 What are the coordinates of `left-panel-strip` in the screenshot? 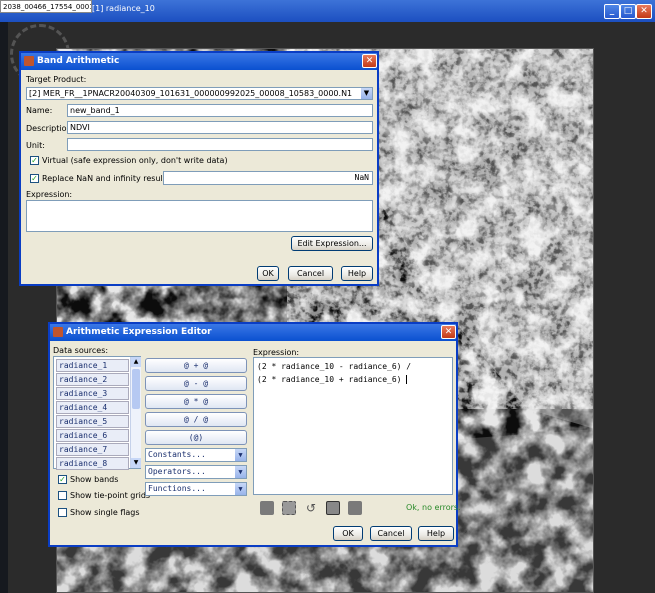 It's located at (4, 307).